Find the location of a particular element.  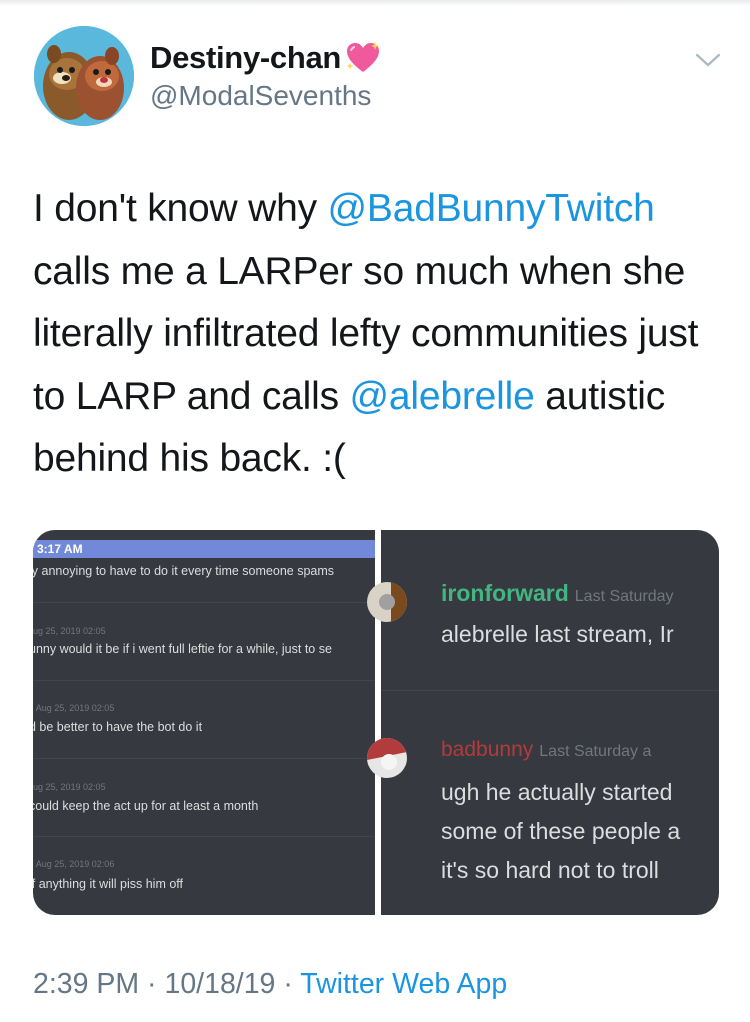

avatar-chipmunks-image is located at coordinates (84, 76).